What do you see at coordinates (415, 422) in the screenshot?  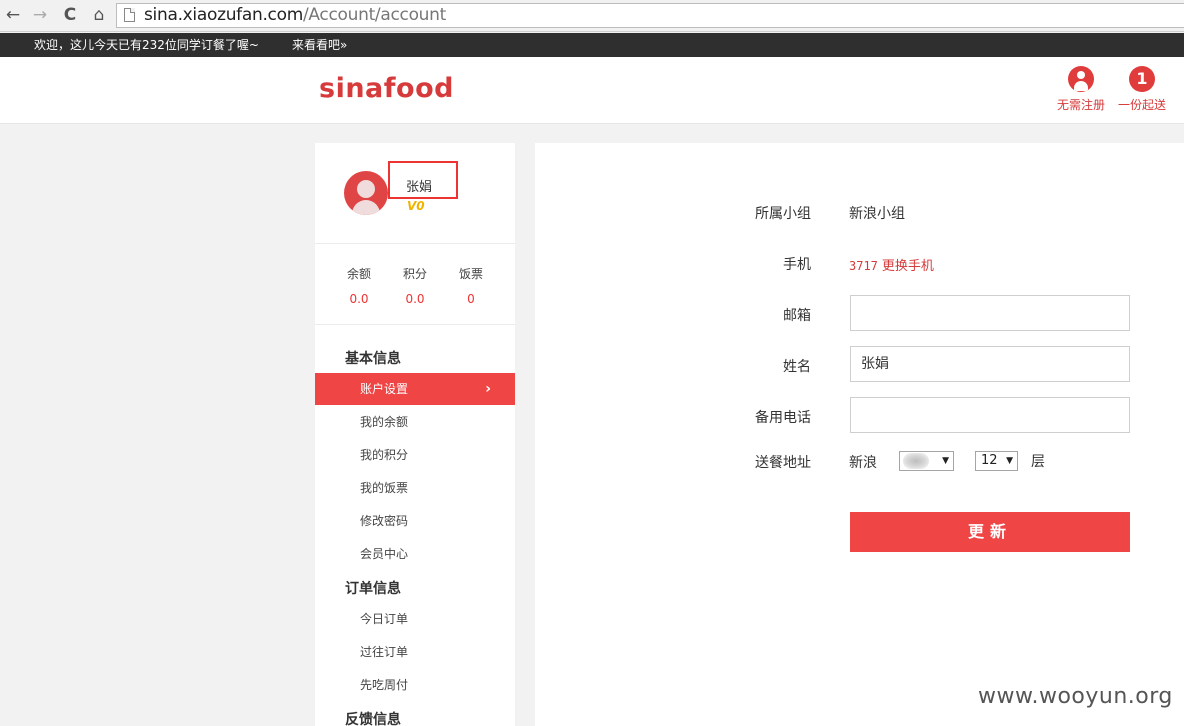 I see `menu-item-balance: 我的余额` at bounding box center [415, 422].